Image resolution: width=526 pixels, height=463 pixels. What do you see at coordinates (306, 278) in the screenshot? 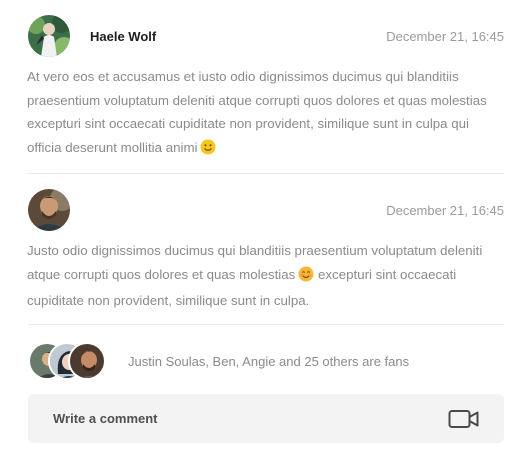
I see `smiling-face-emoji-icon` at bounding box center [306, 278].